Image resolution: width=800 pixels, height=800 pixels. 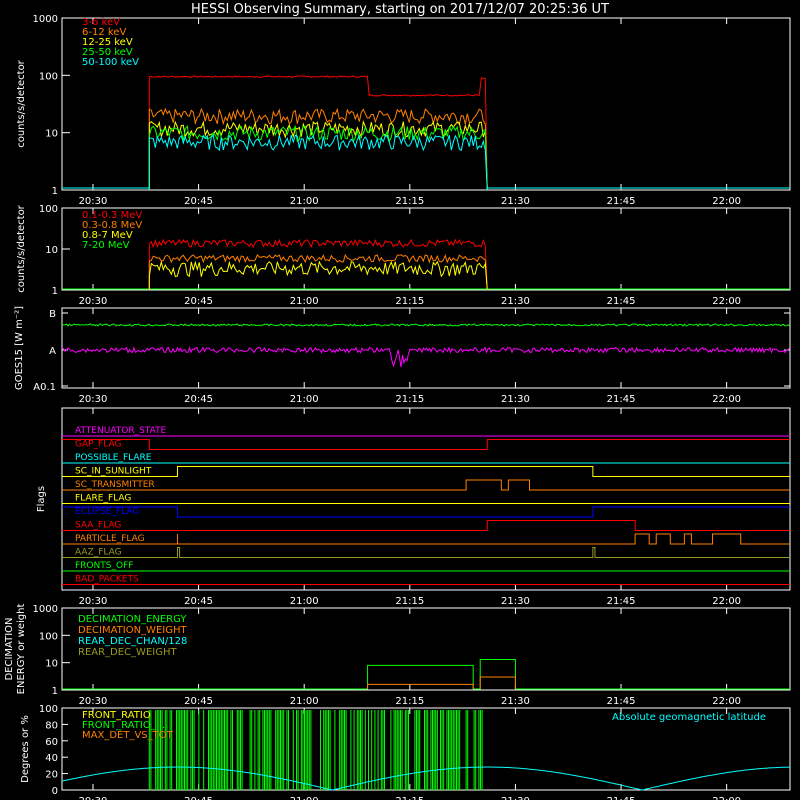 I want to click on flag-label: ECLIPSE_FLAG, so click(x=107, y=512).